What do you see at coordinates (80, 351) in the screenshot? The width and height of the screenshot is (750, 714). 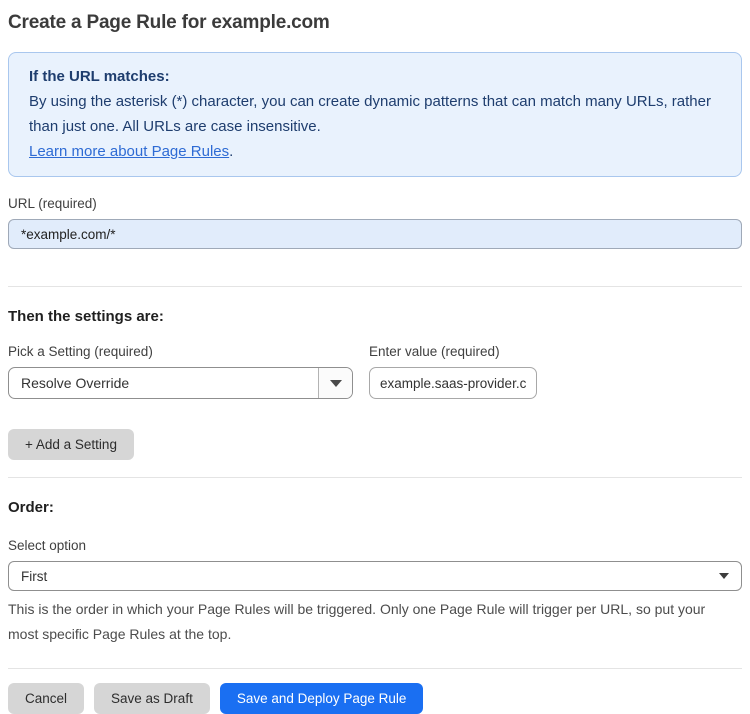 I see `setting-select-label: Pick a Setting (required)` at bounding box center [80, 351].